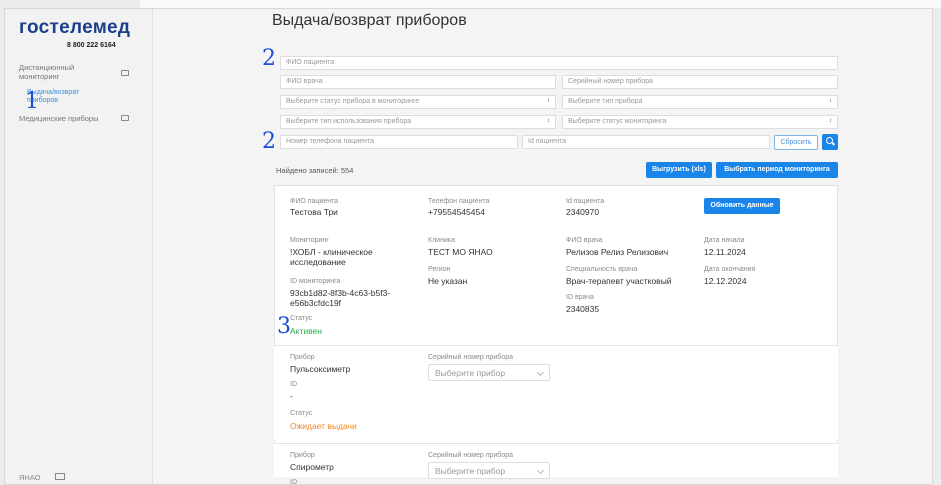 The width and height of the screenshot is (941, 485). I want to click on region-label: Регион, so click(439, 269).